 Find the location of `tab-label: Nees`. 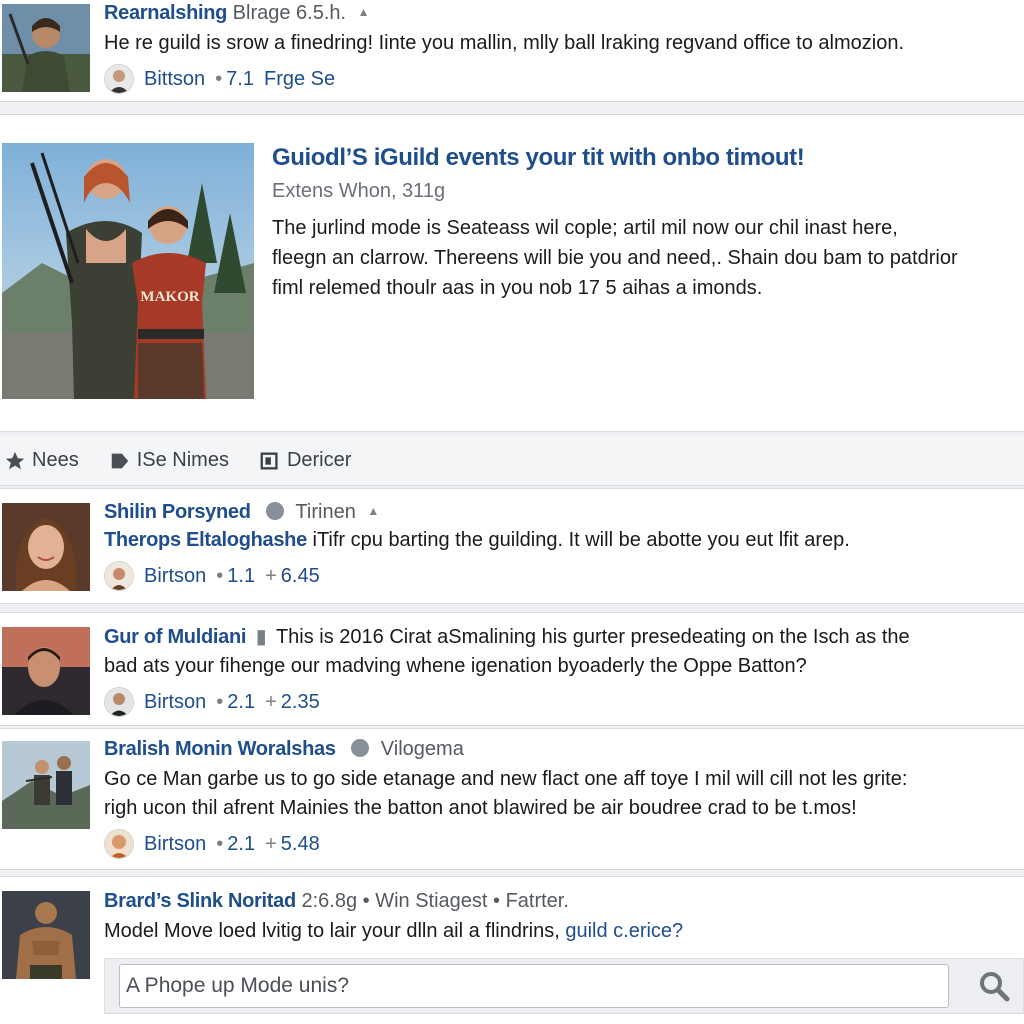

tab-label: Nees is located at coordinates (55, 460).